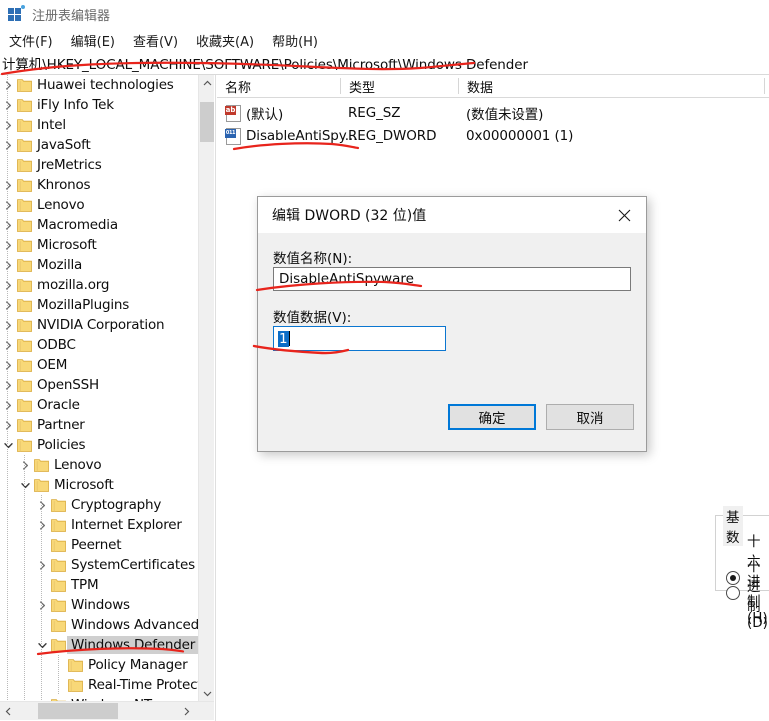 This screenshot has height=721, width=769. I want to click on column-header-data: 数据, so click(588, 86).